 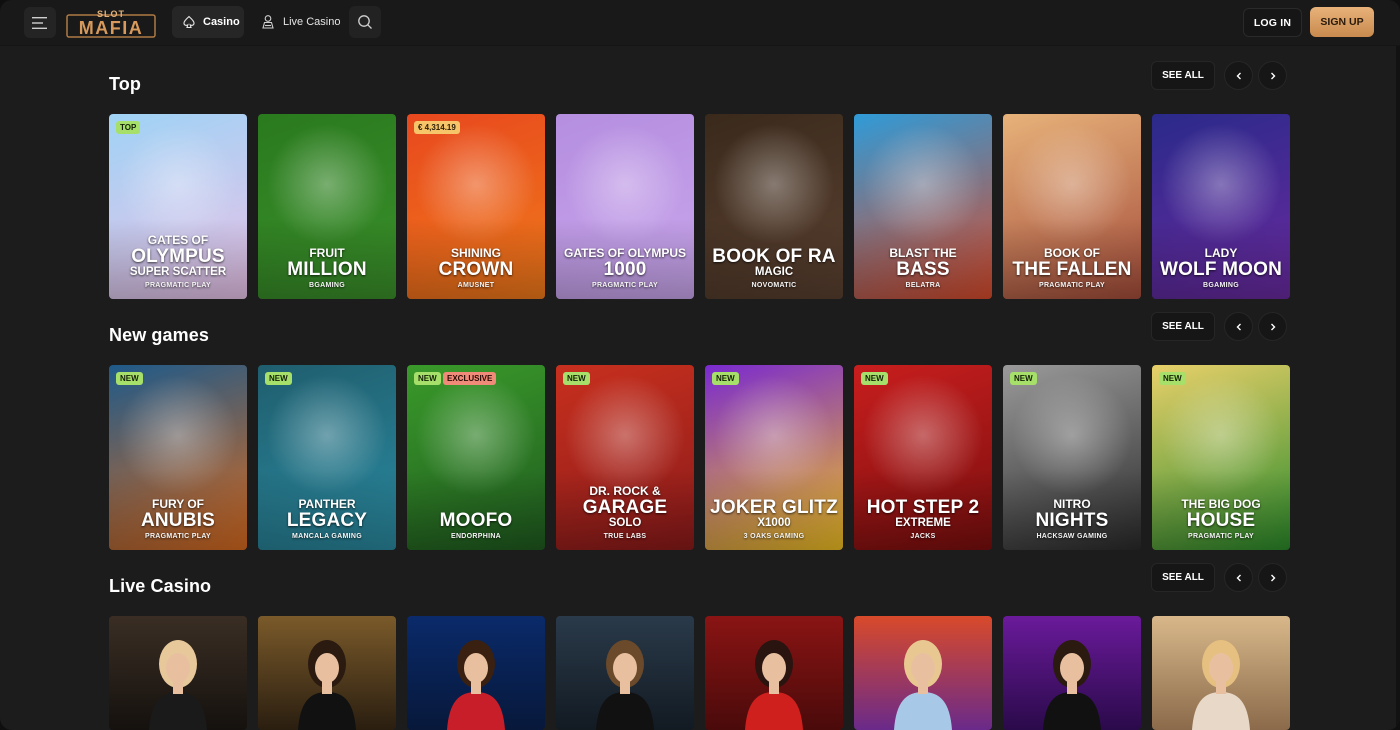 What do you see at coordinates (178, 256) in the screenshot?
I see `game-title-line-2: OLYMPUS` at bounding box center [178, 256].